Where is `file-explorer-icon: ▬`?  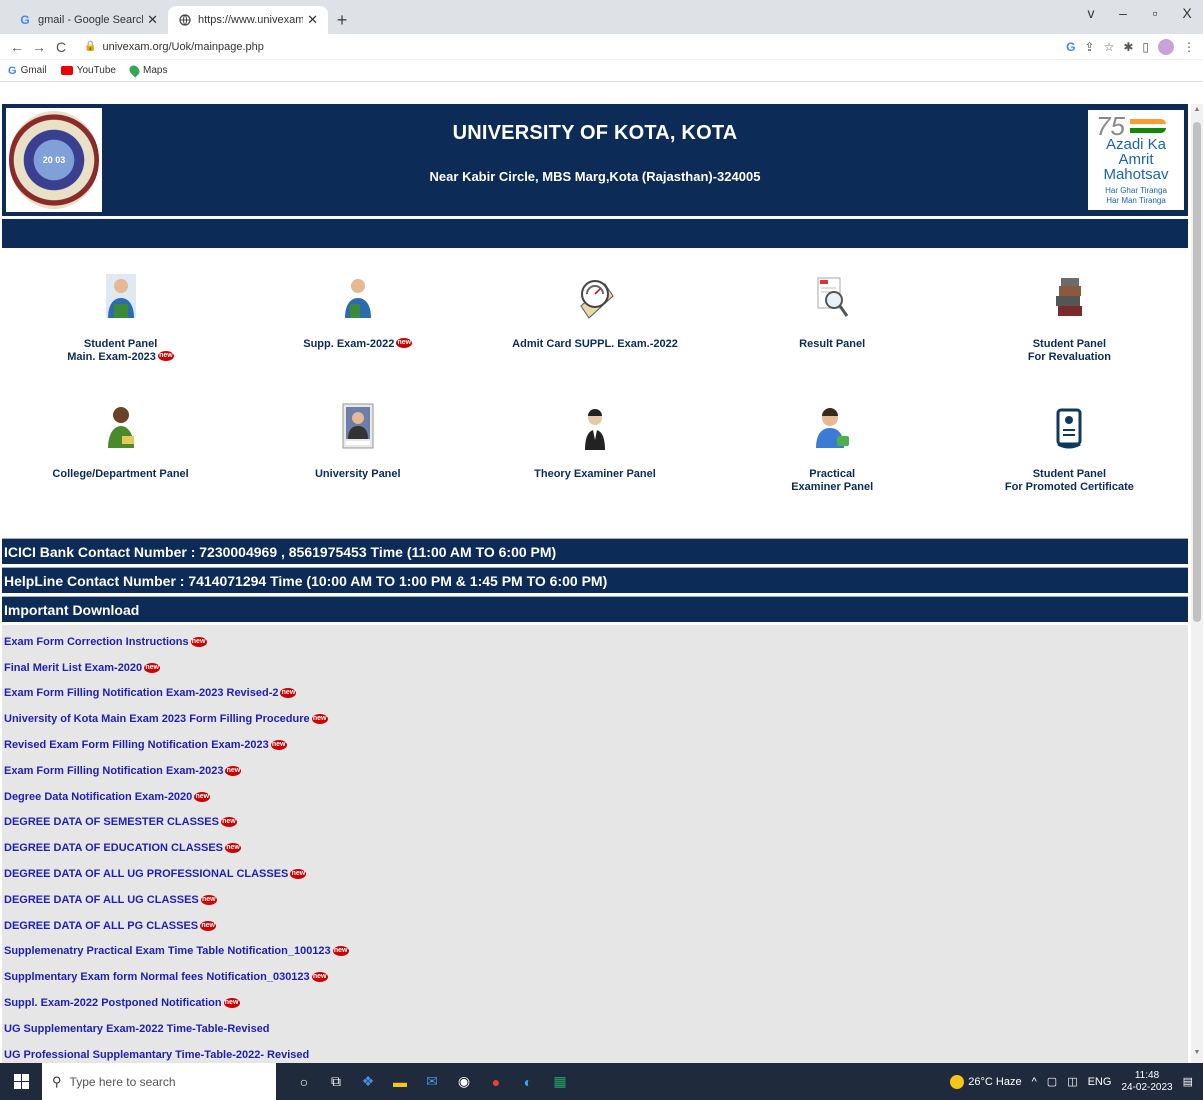
file-explorer-icon: ▬ is located at coordinates (400, 1082).